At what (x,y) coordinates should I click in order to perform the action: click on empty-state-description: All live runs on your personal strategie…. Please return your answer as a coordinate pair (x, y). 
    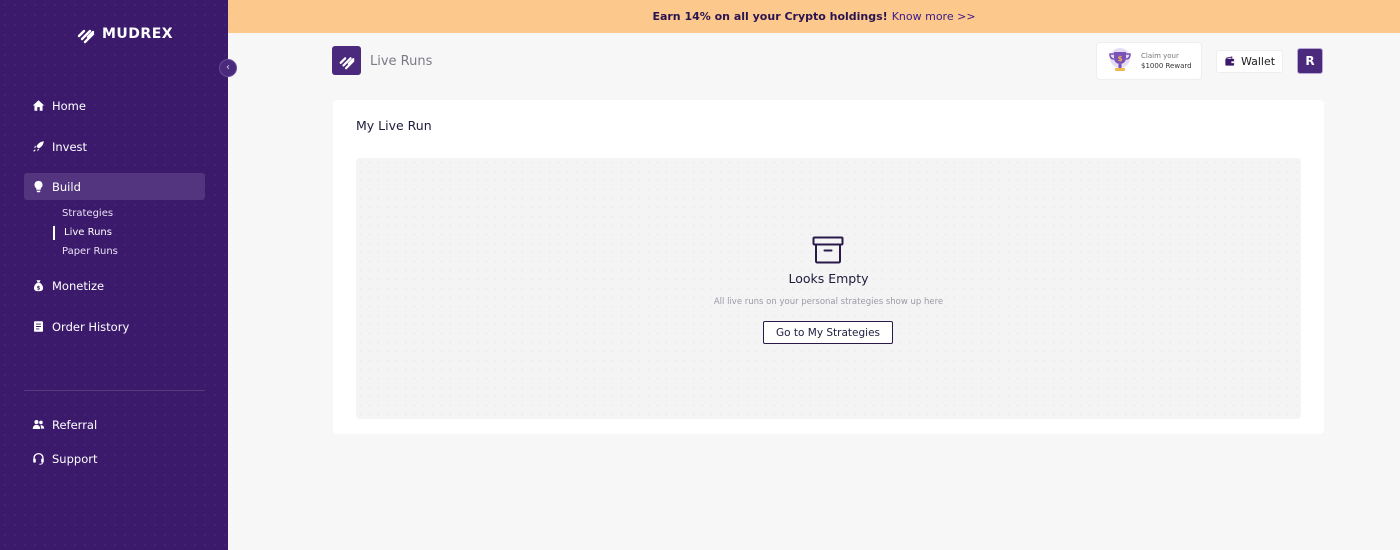
    Looking at the image, I should click on (828, 302).